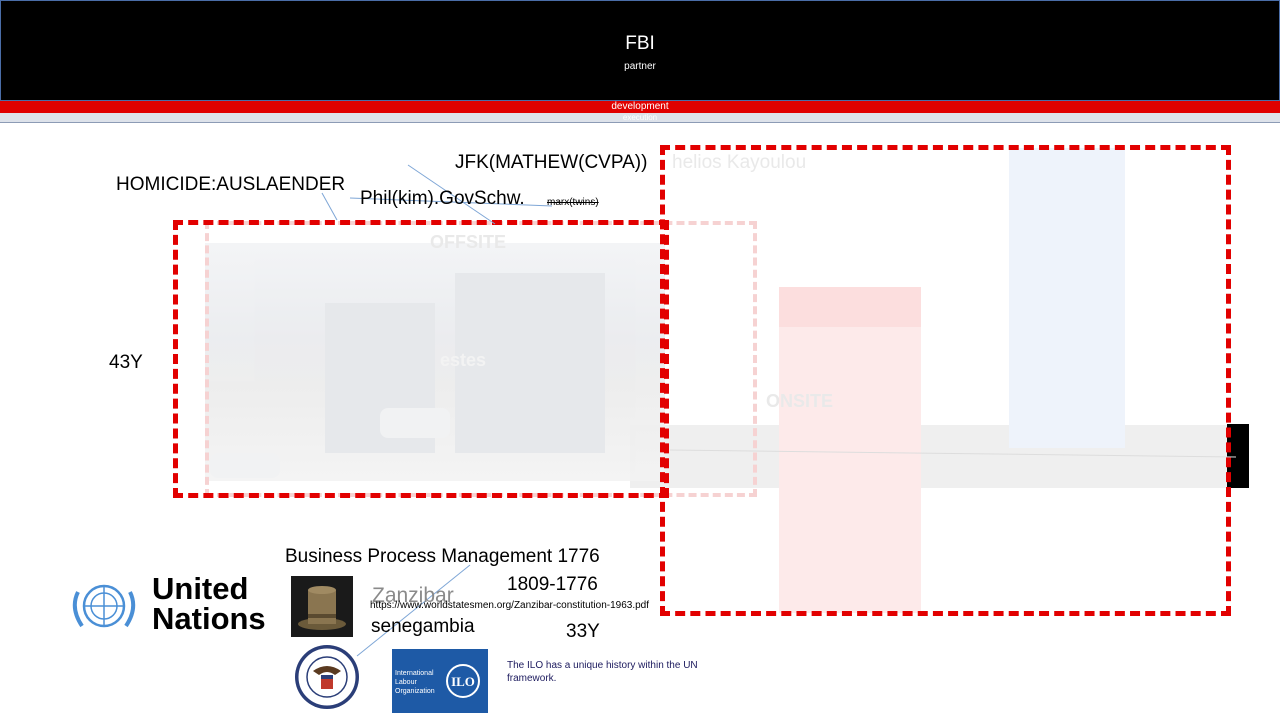  Describe the element at coordinates (231, 184) in the screenshot. I see `homicide-label: HOMICIDE:AUSLAENDER` at that location.